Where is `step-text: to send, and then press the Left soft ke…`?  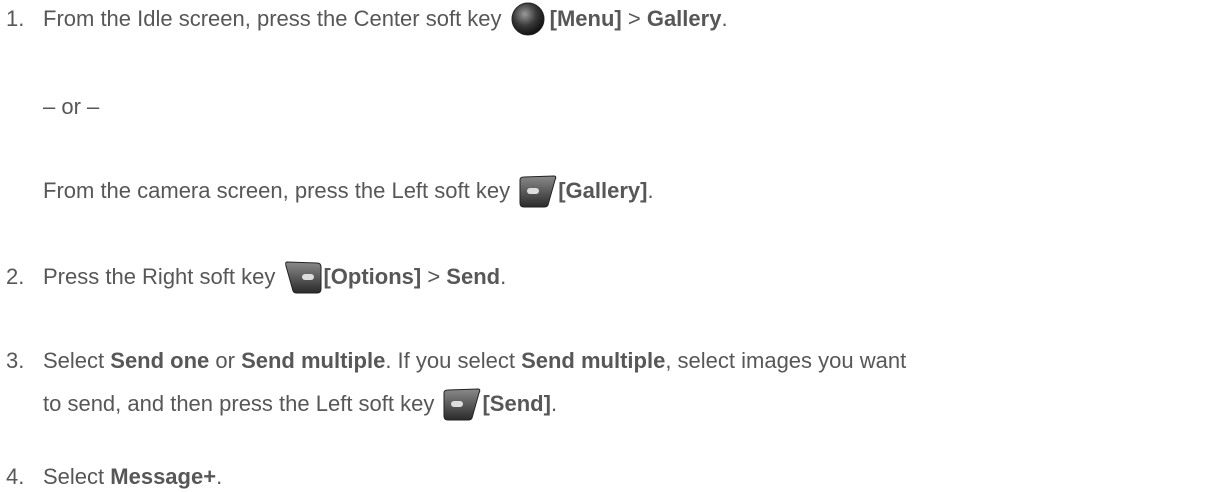
step-text: to send, and then press the Left soft ke… is located at coordinates (239, 403).